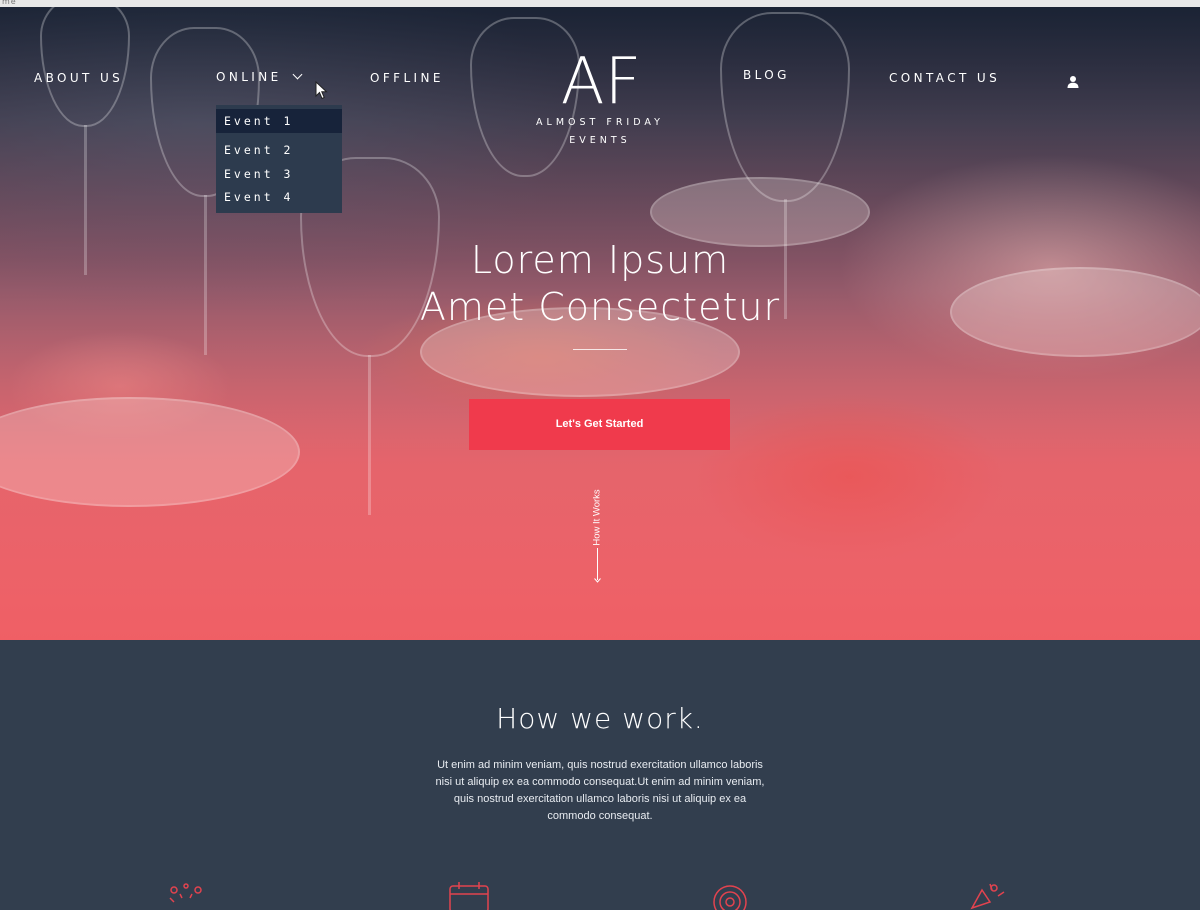 The height and width of the screenshot is (910, 1200). I want to click on browser-tab-text: me, so click(9, 3).